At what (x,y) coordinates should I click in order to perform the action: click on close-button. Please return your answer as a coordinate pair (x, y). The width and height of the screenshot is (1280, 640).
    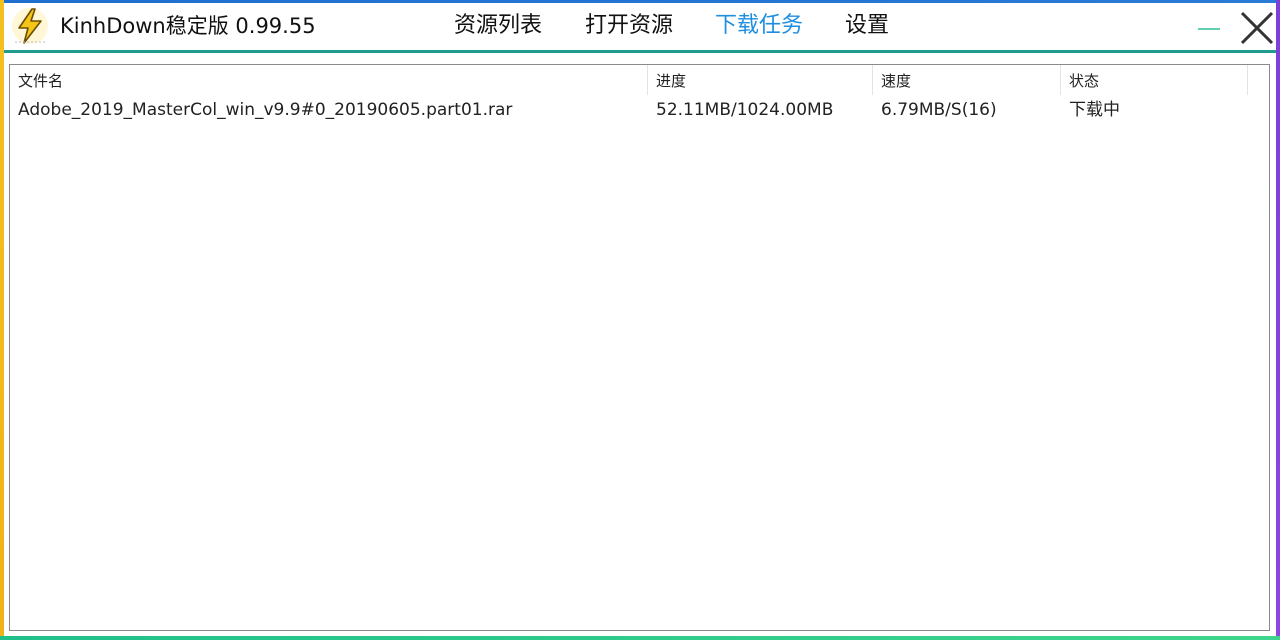
    Looking at the image, I should click on (1257, 28).